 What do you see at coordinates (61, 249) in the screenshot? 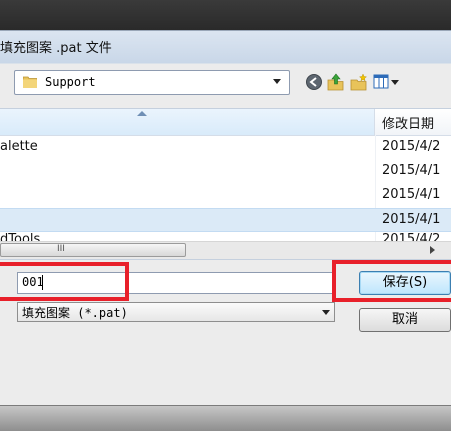
I see `scrollbar-grip: III` at bounding box center [61, 249].